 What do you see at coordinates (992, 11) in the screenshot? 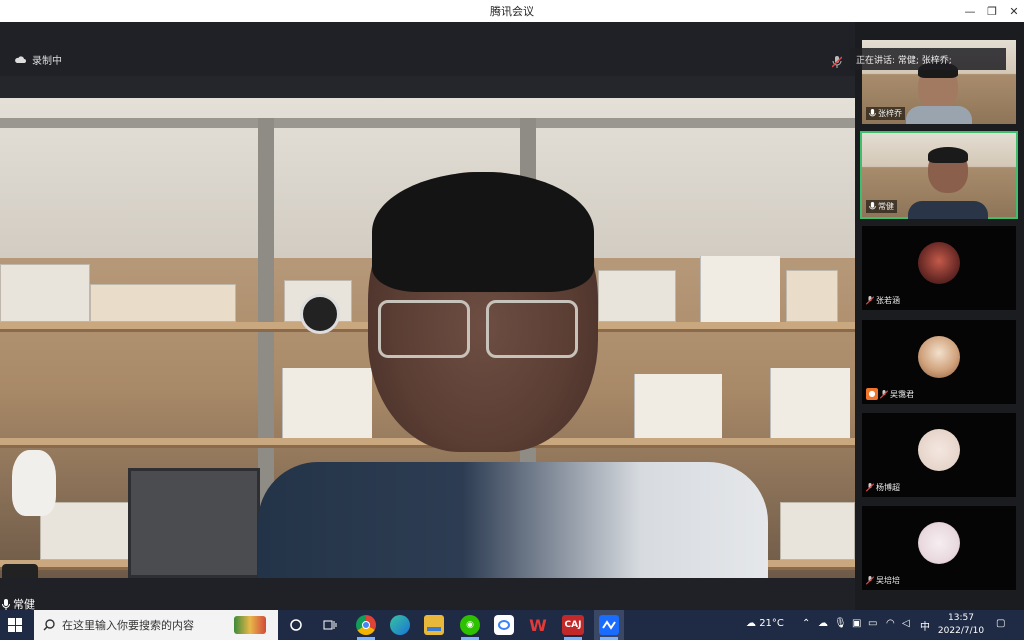
I see `restore-button: ❐` at bounding box center [992, 11].